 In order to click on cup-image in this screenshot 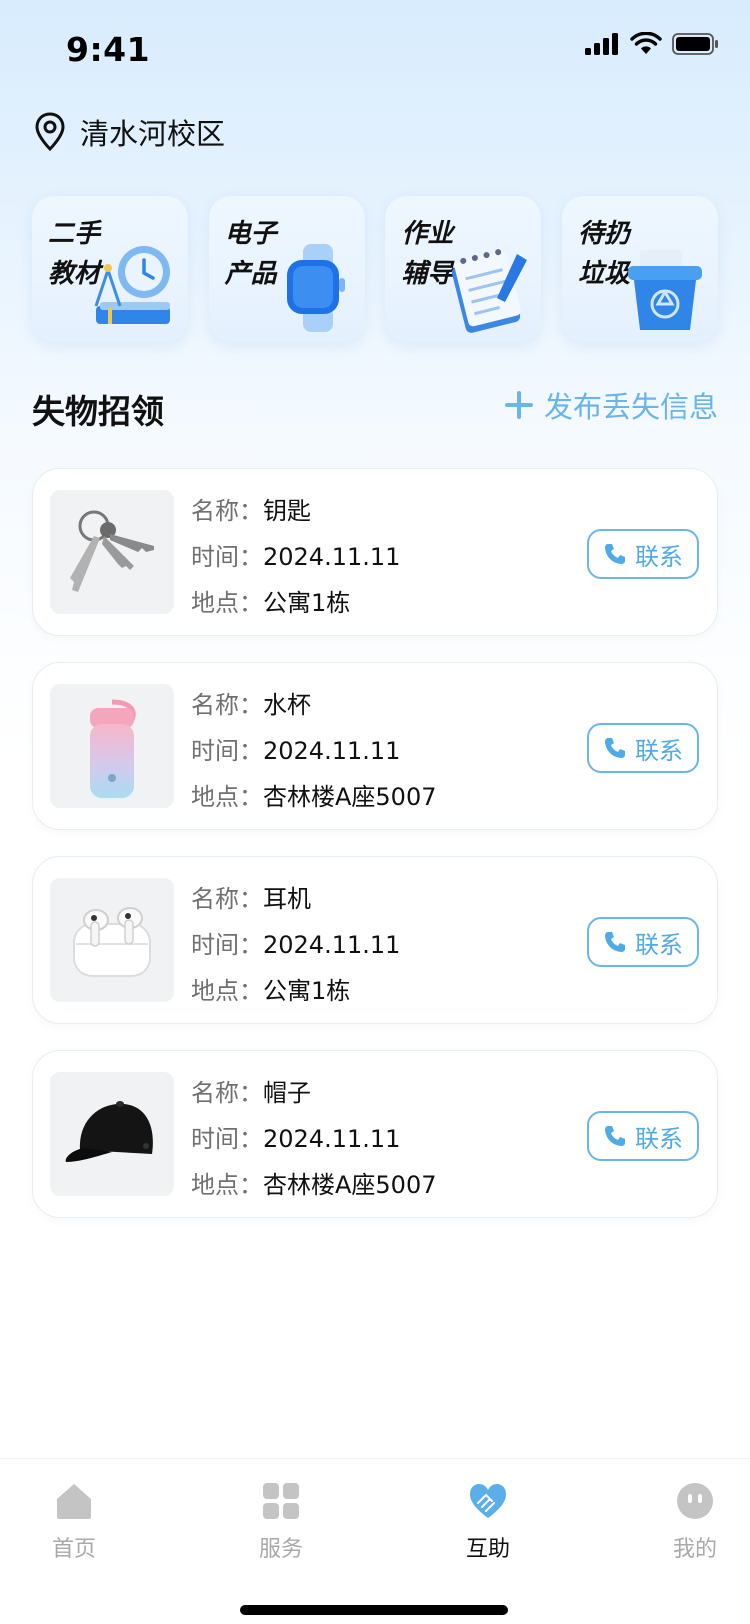, I will do `click(112, 746)`.